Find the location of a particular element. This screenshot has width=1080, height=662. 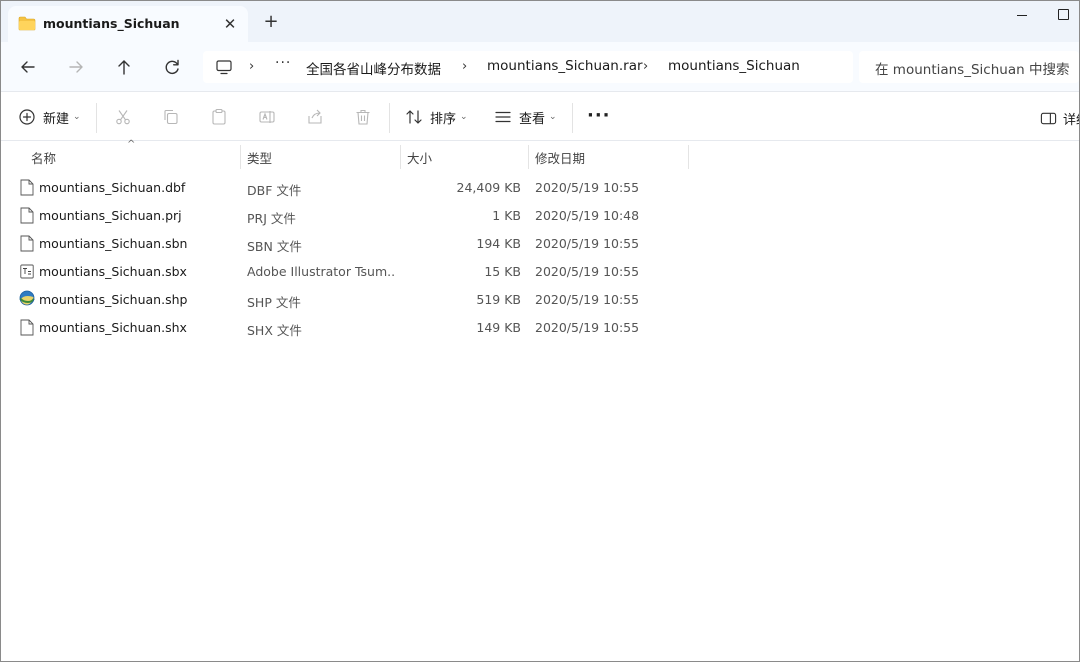

share-icon is located at coordinates (315, 116).